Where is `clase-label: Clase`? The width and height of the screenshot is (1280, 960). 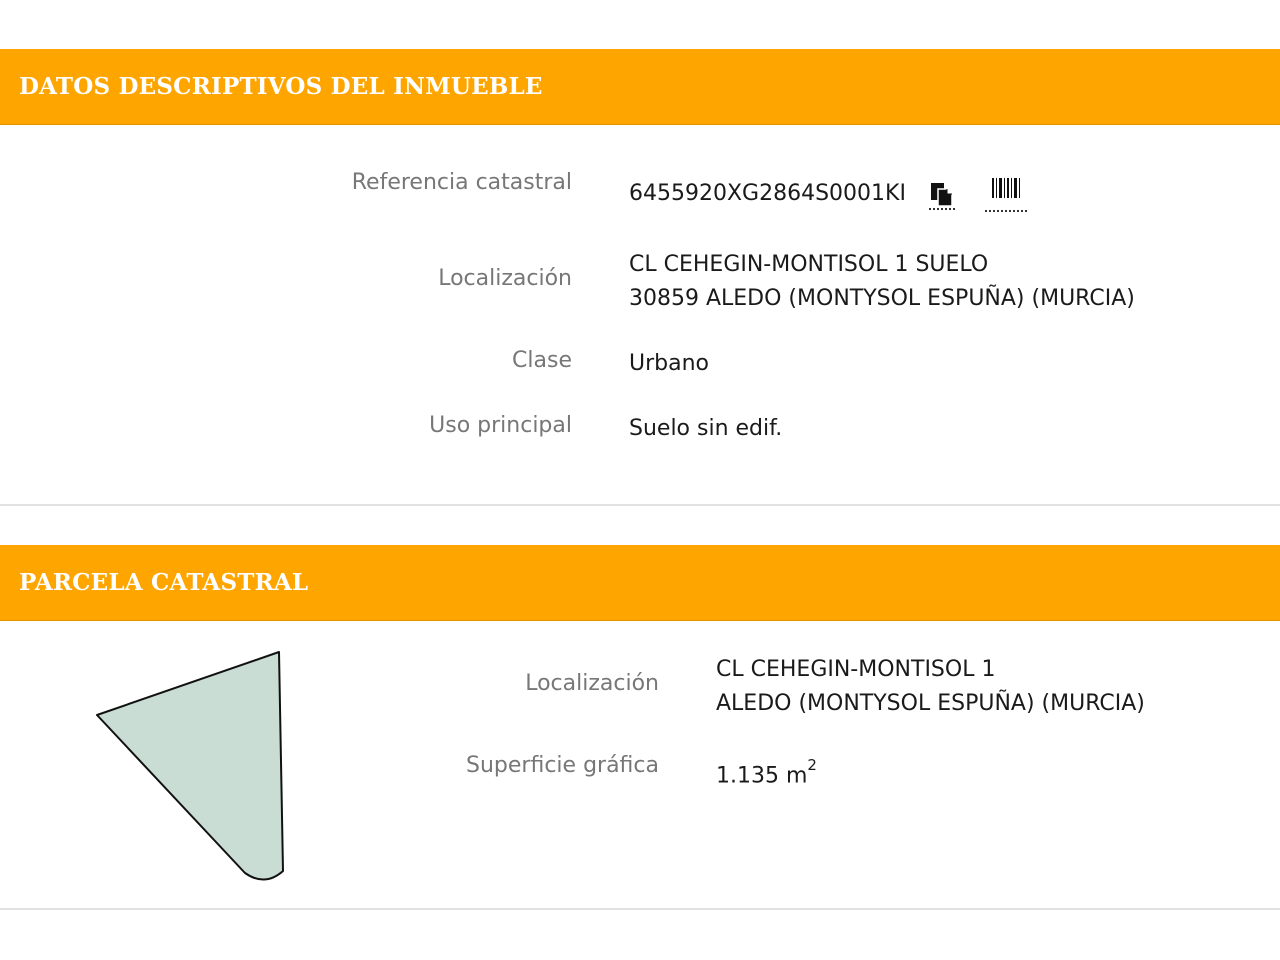
clase-label: Clase is located at coordinates (542, 360).